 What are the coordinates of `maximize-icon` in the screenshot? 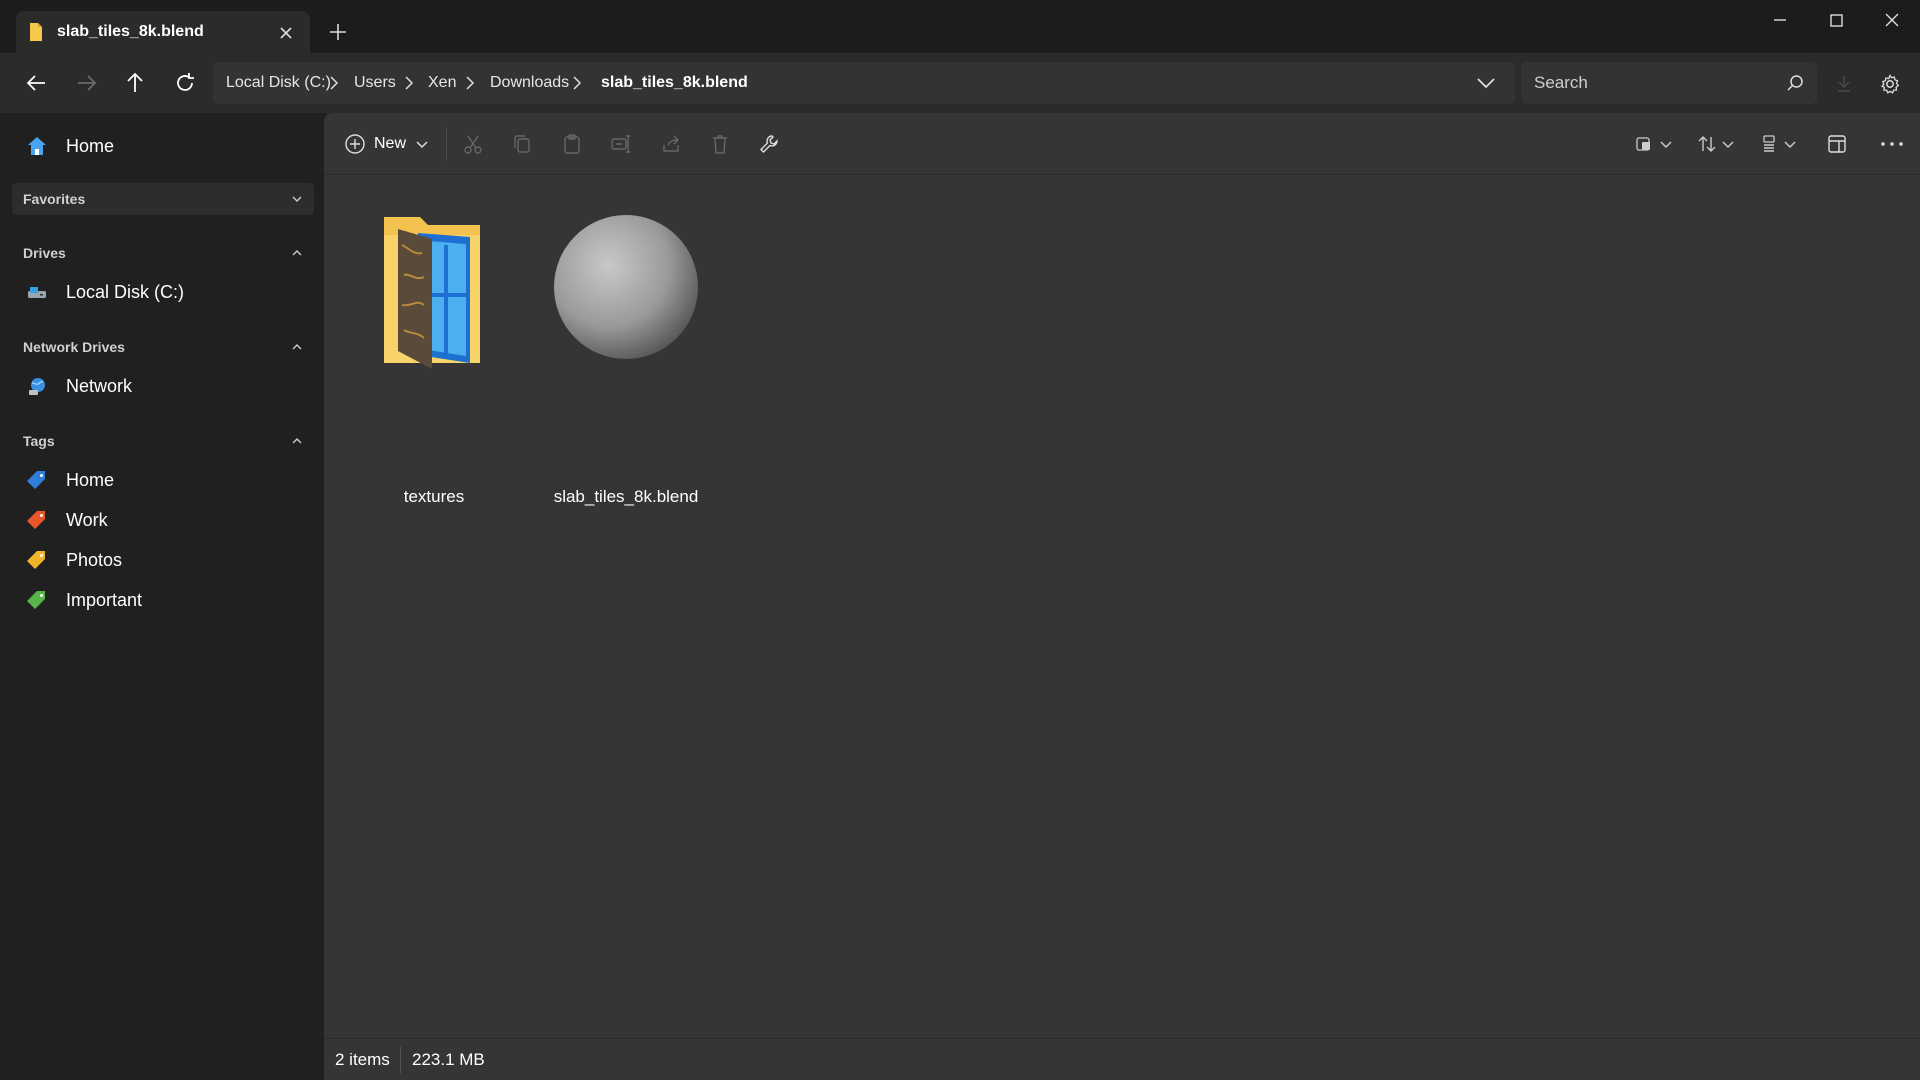 It's located at (1836, 20).